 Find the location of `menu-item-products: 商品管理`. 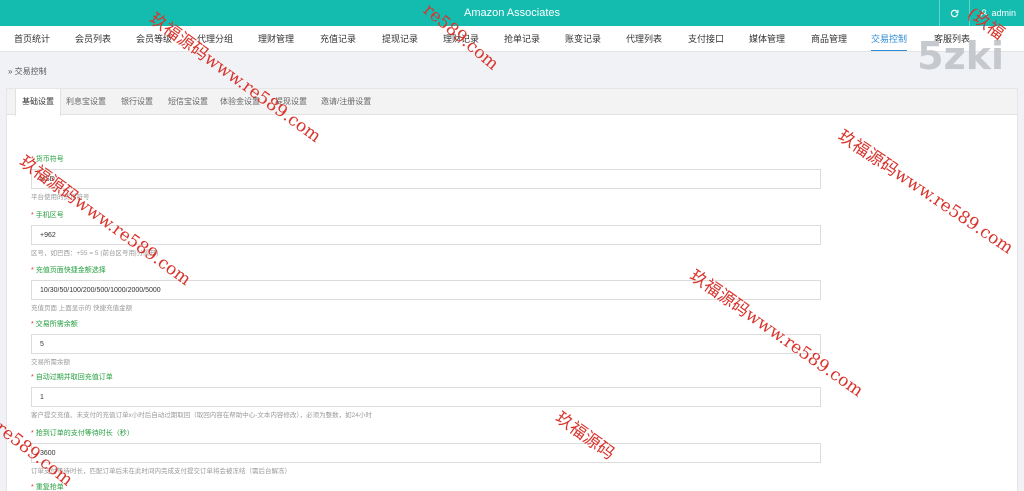

menu-item-products: 商品管理 is located at coordinates (829, 38).